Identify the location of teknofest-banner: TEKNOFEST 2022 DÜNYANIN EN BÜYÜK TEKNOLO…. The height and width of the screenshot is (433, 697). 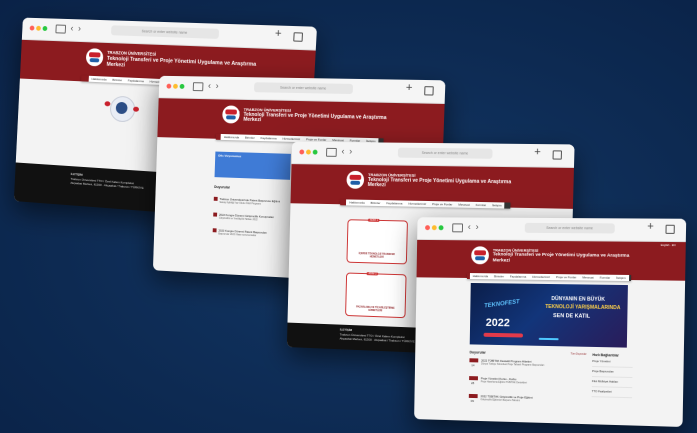
(548, 315).